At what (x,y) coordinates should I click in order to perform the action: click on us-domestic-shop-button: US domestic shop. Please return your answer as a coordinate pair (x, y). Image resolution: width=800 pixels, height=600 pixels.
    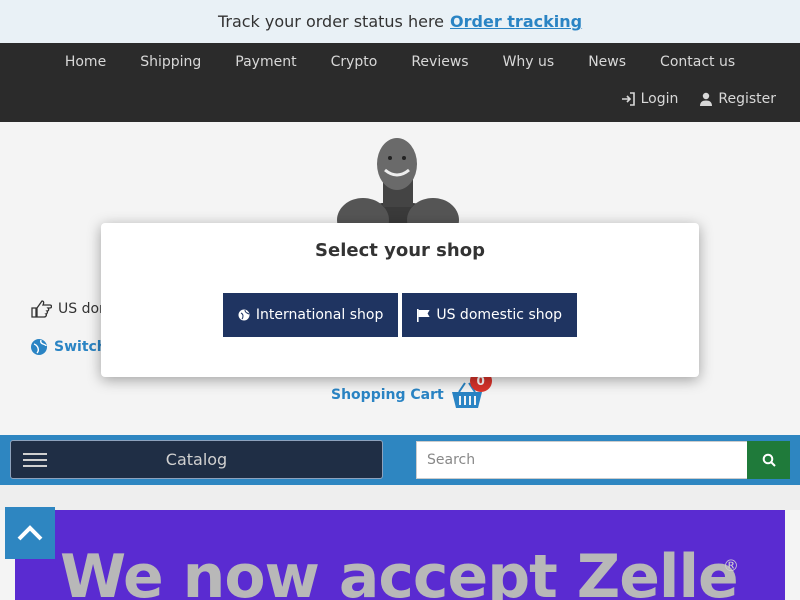
    Looking at the image, I should click on (490, 315).